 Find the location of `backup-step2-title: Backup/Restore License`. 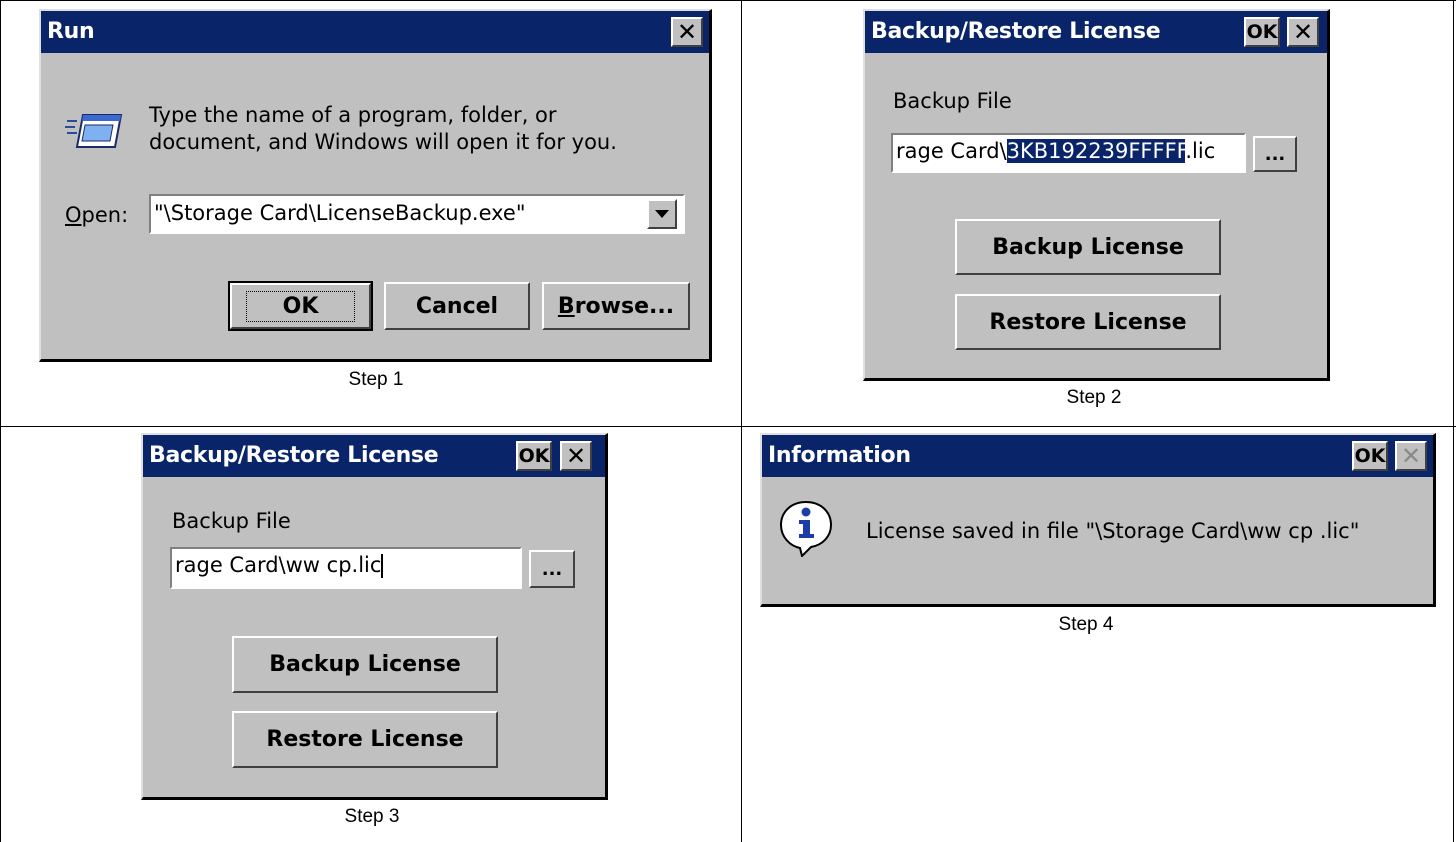

backup-step2-title: Backup/Restore License is located at coordinates (1016, 31).